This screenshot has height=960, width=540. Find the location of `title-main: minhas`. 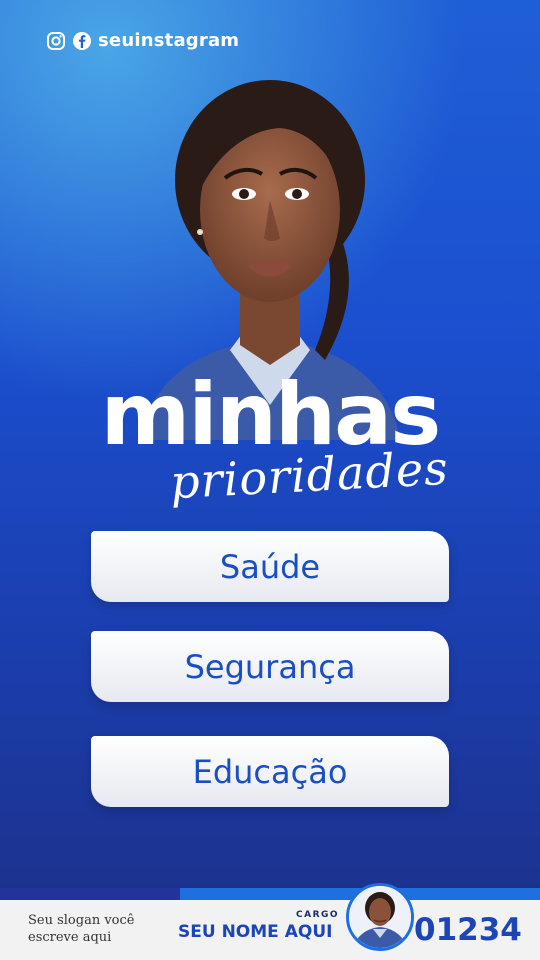

title-main: minhas is located at coordinates (271, 415).